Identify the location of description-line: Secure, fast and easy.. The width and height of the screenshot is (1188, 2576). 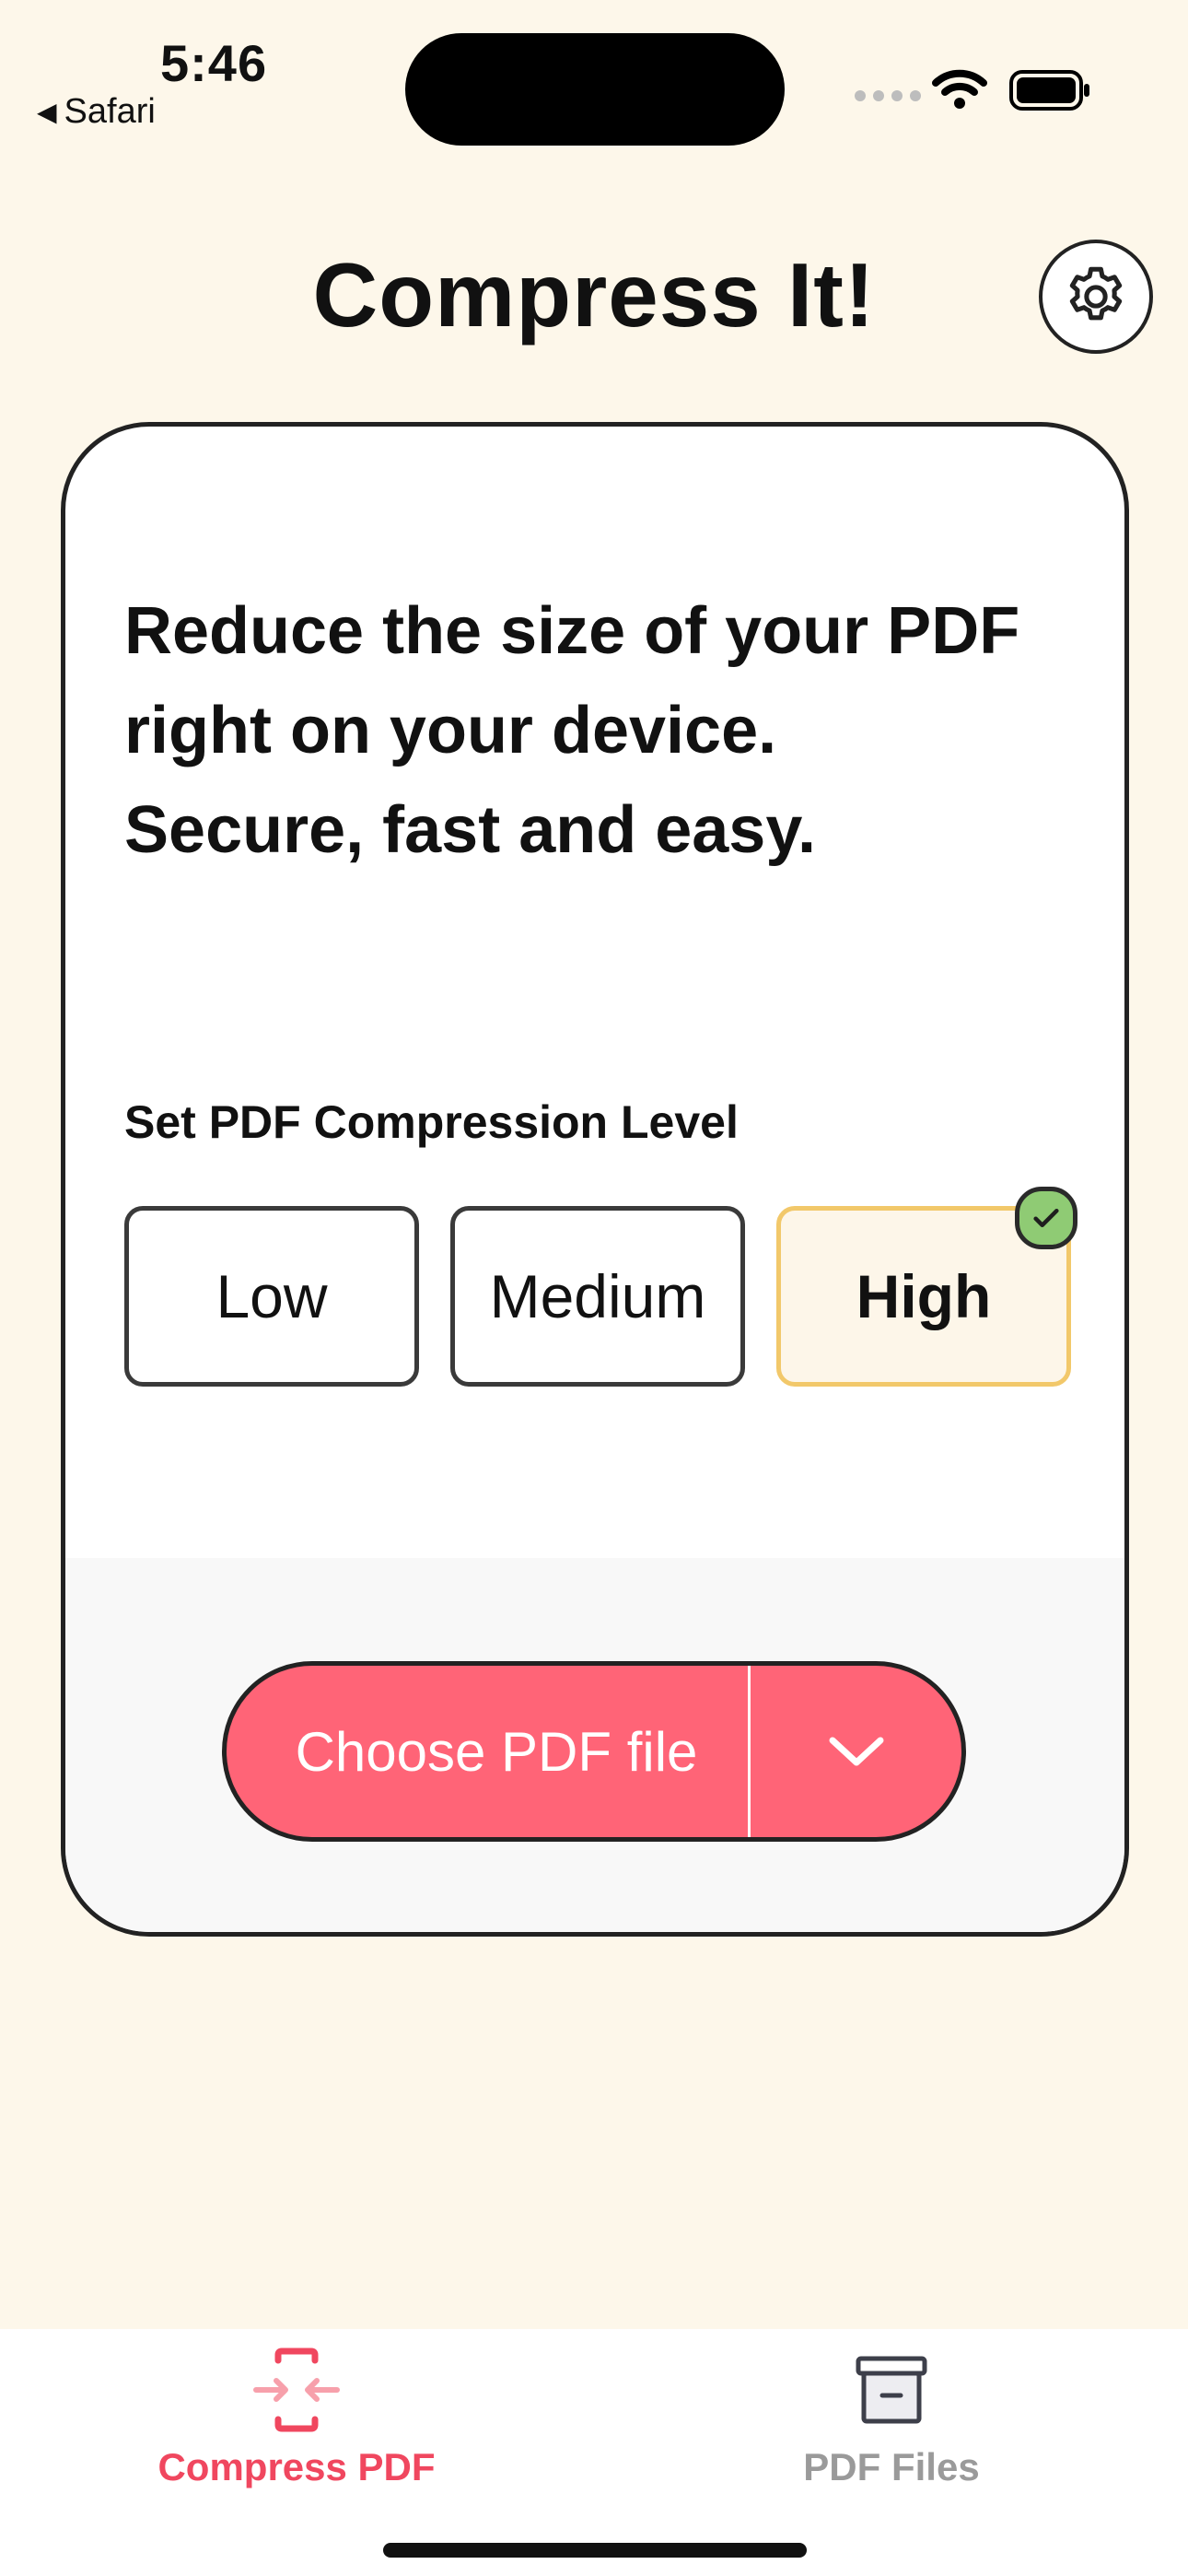
(470, 830).